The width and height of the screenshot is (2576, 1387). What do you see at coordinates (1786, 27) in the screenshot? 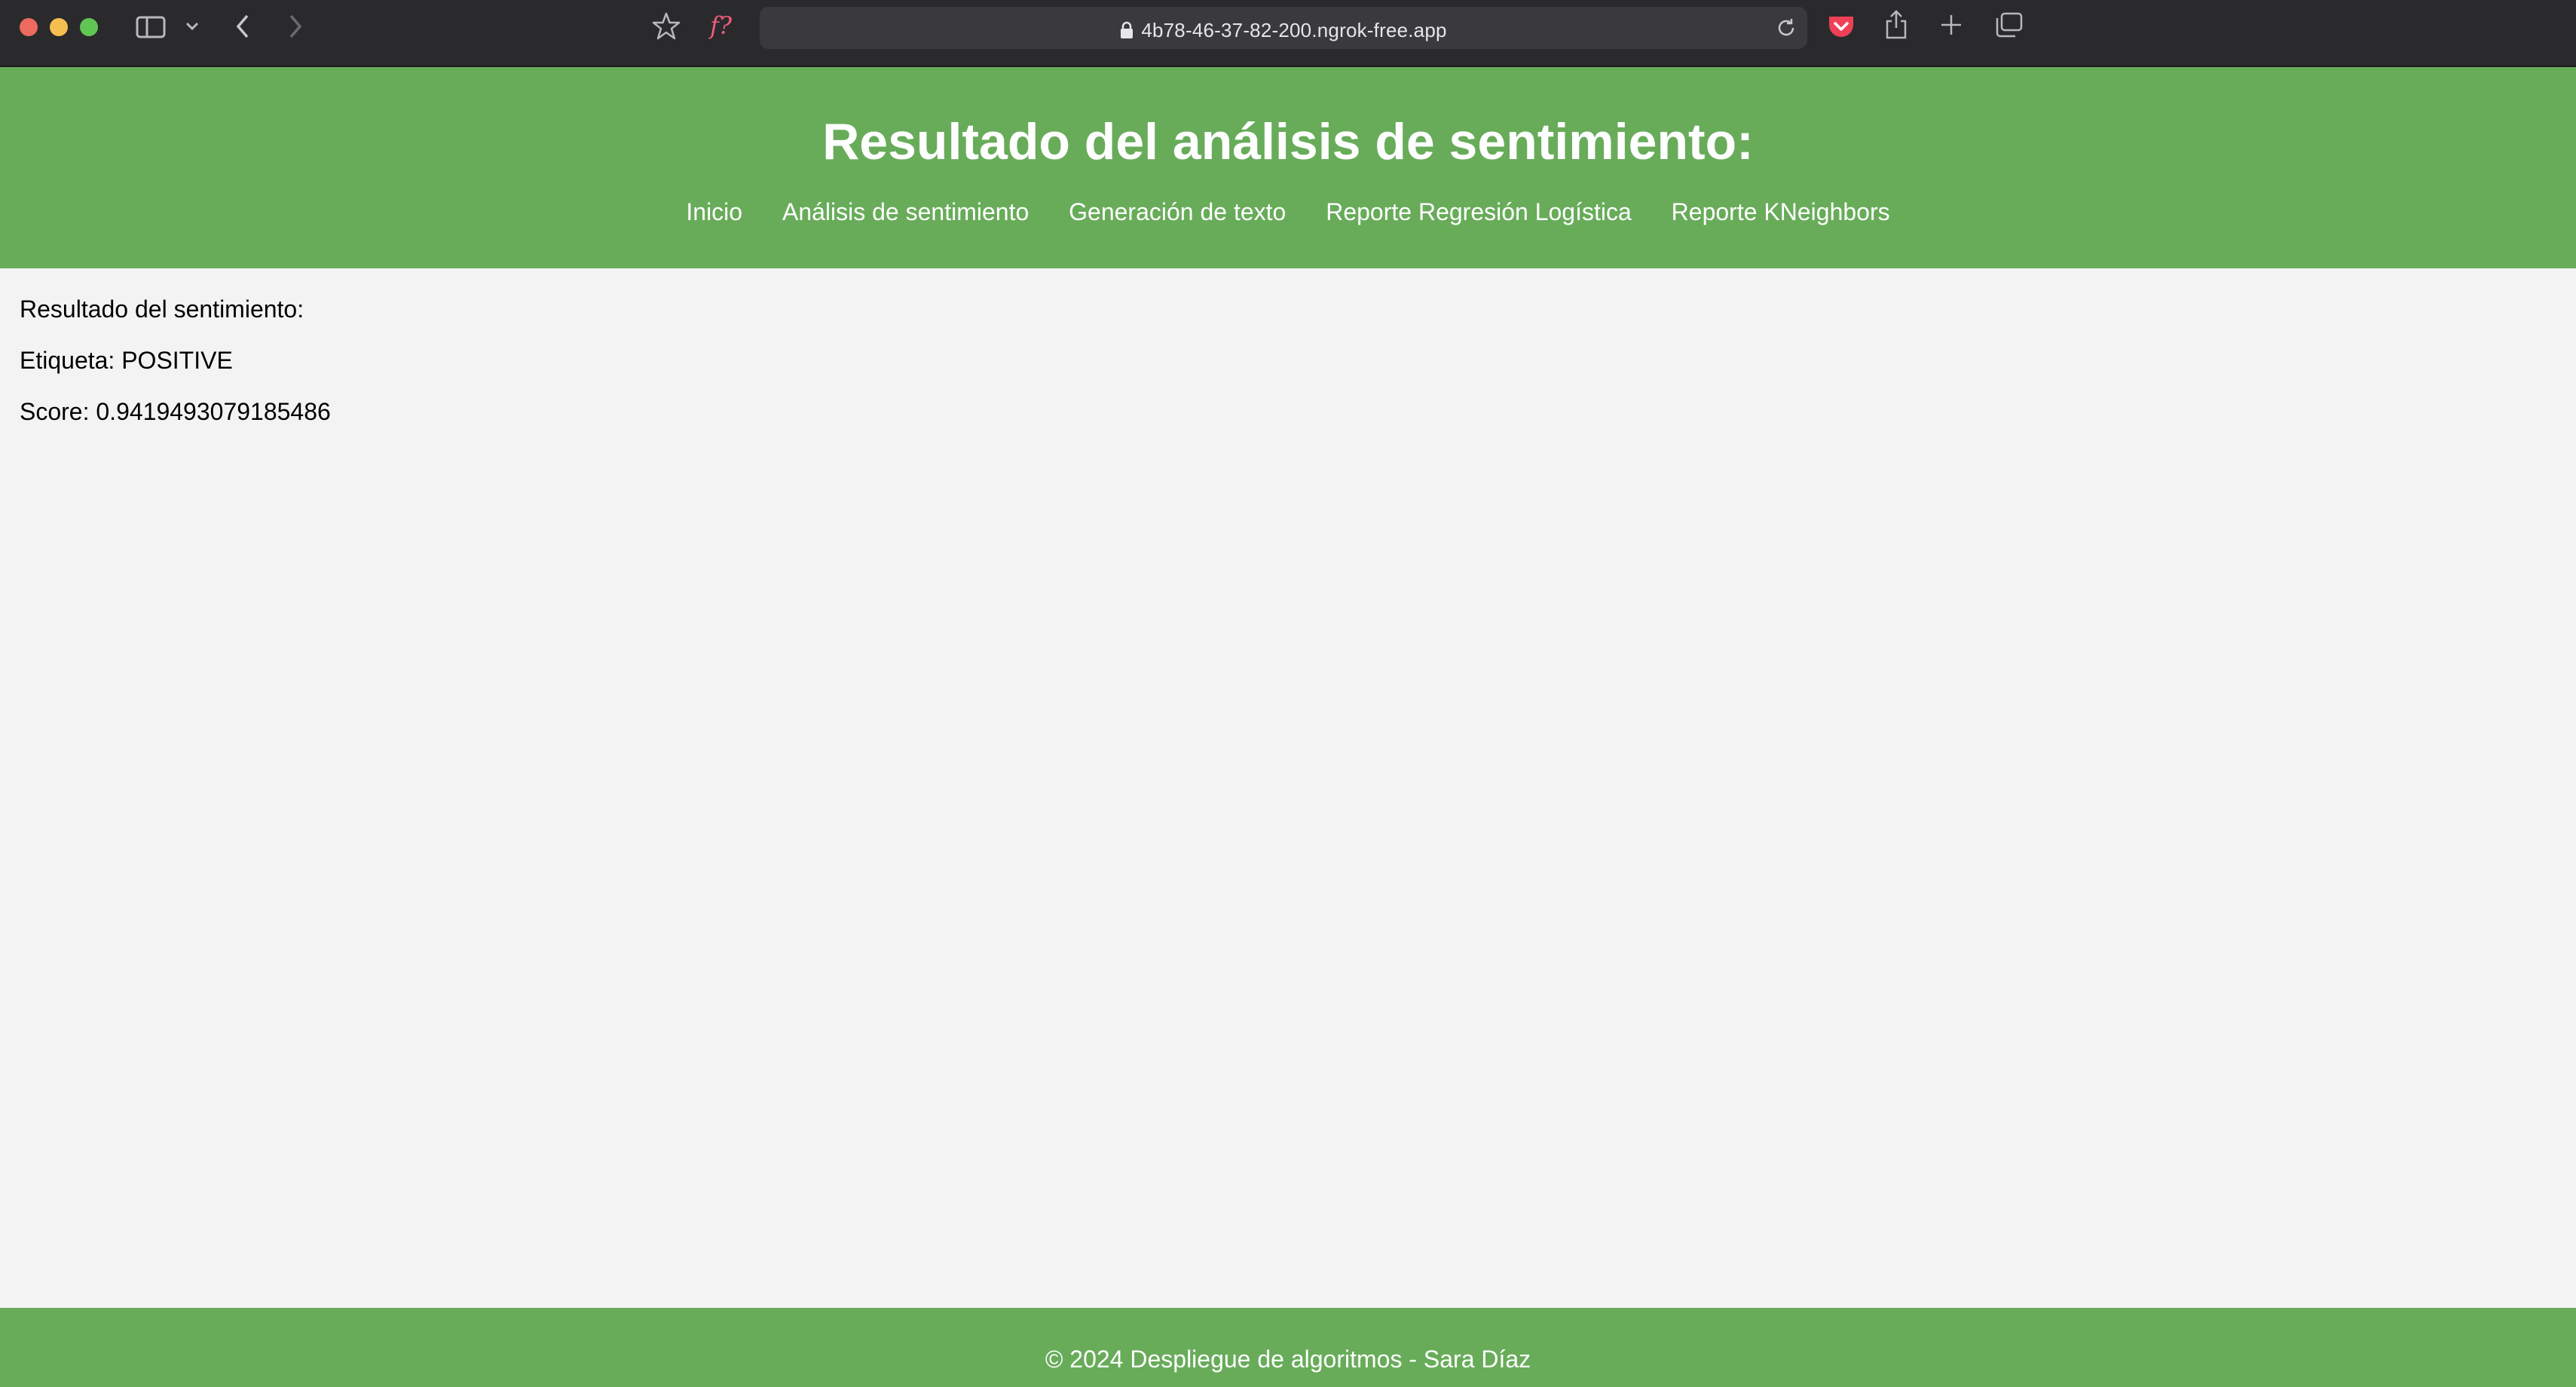
I see `reload-icon` at bounding box center [1786, 27].